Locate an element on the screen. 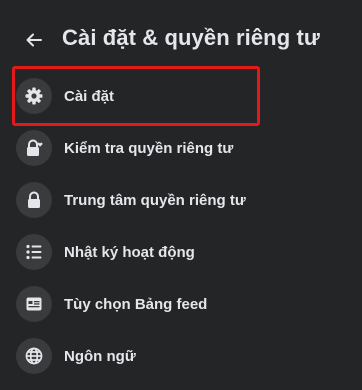  header: Cài đặt & quyền riêng tư is located at coordinates (181, 40).